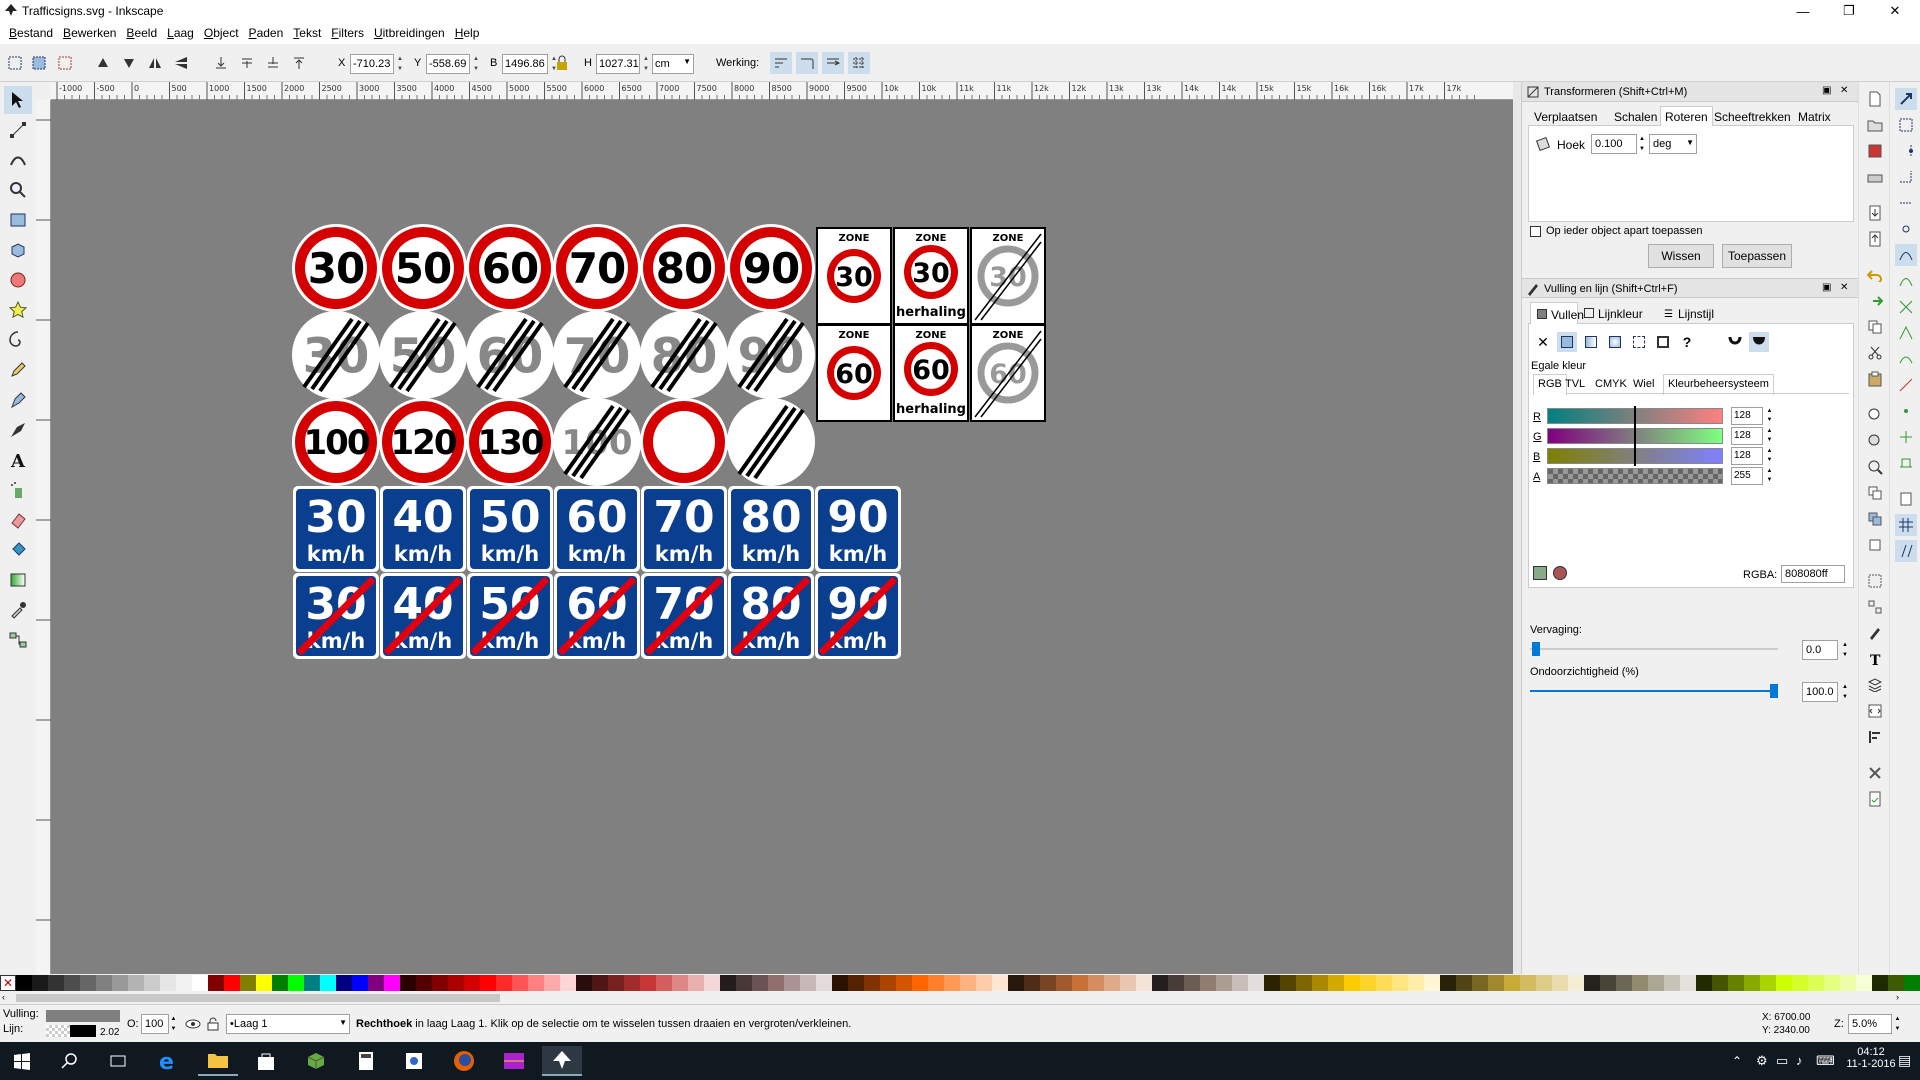 The width and height of the screenshot is (1920, 1080). Describe the element at coordinates (1906, 499) in the screenshot. I see `snap-page-icon` at that location.